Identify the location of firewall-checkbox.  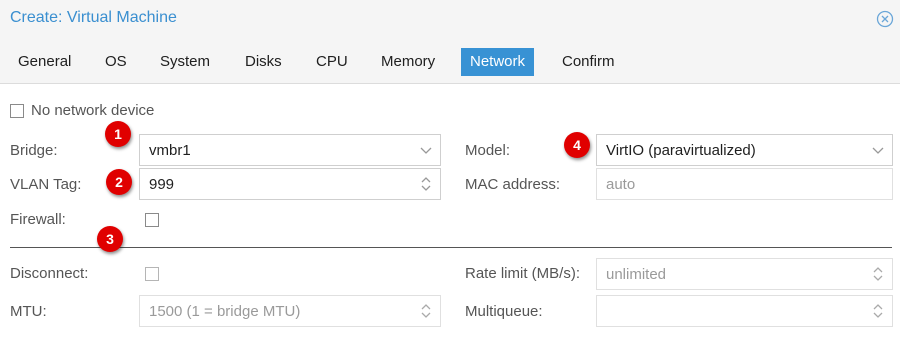
(152, 220).